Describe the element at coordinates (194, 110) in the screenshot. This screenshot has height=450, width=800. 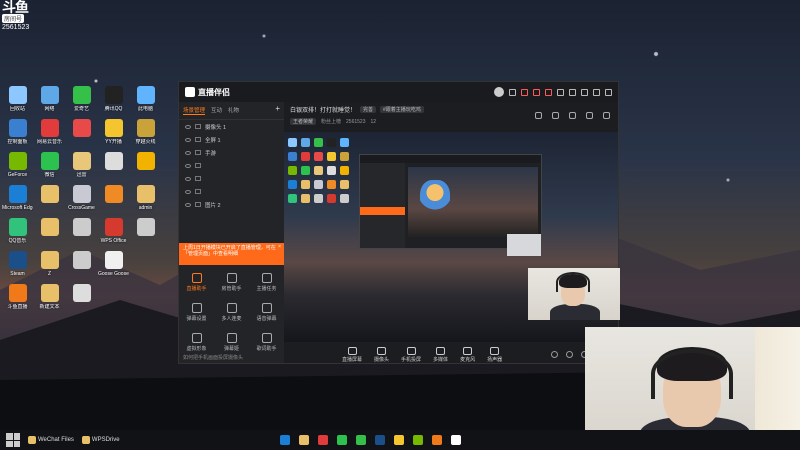
I see `tab-scenes: 场景管理` at that location.